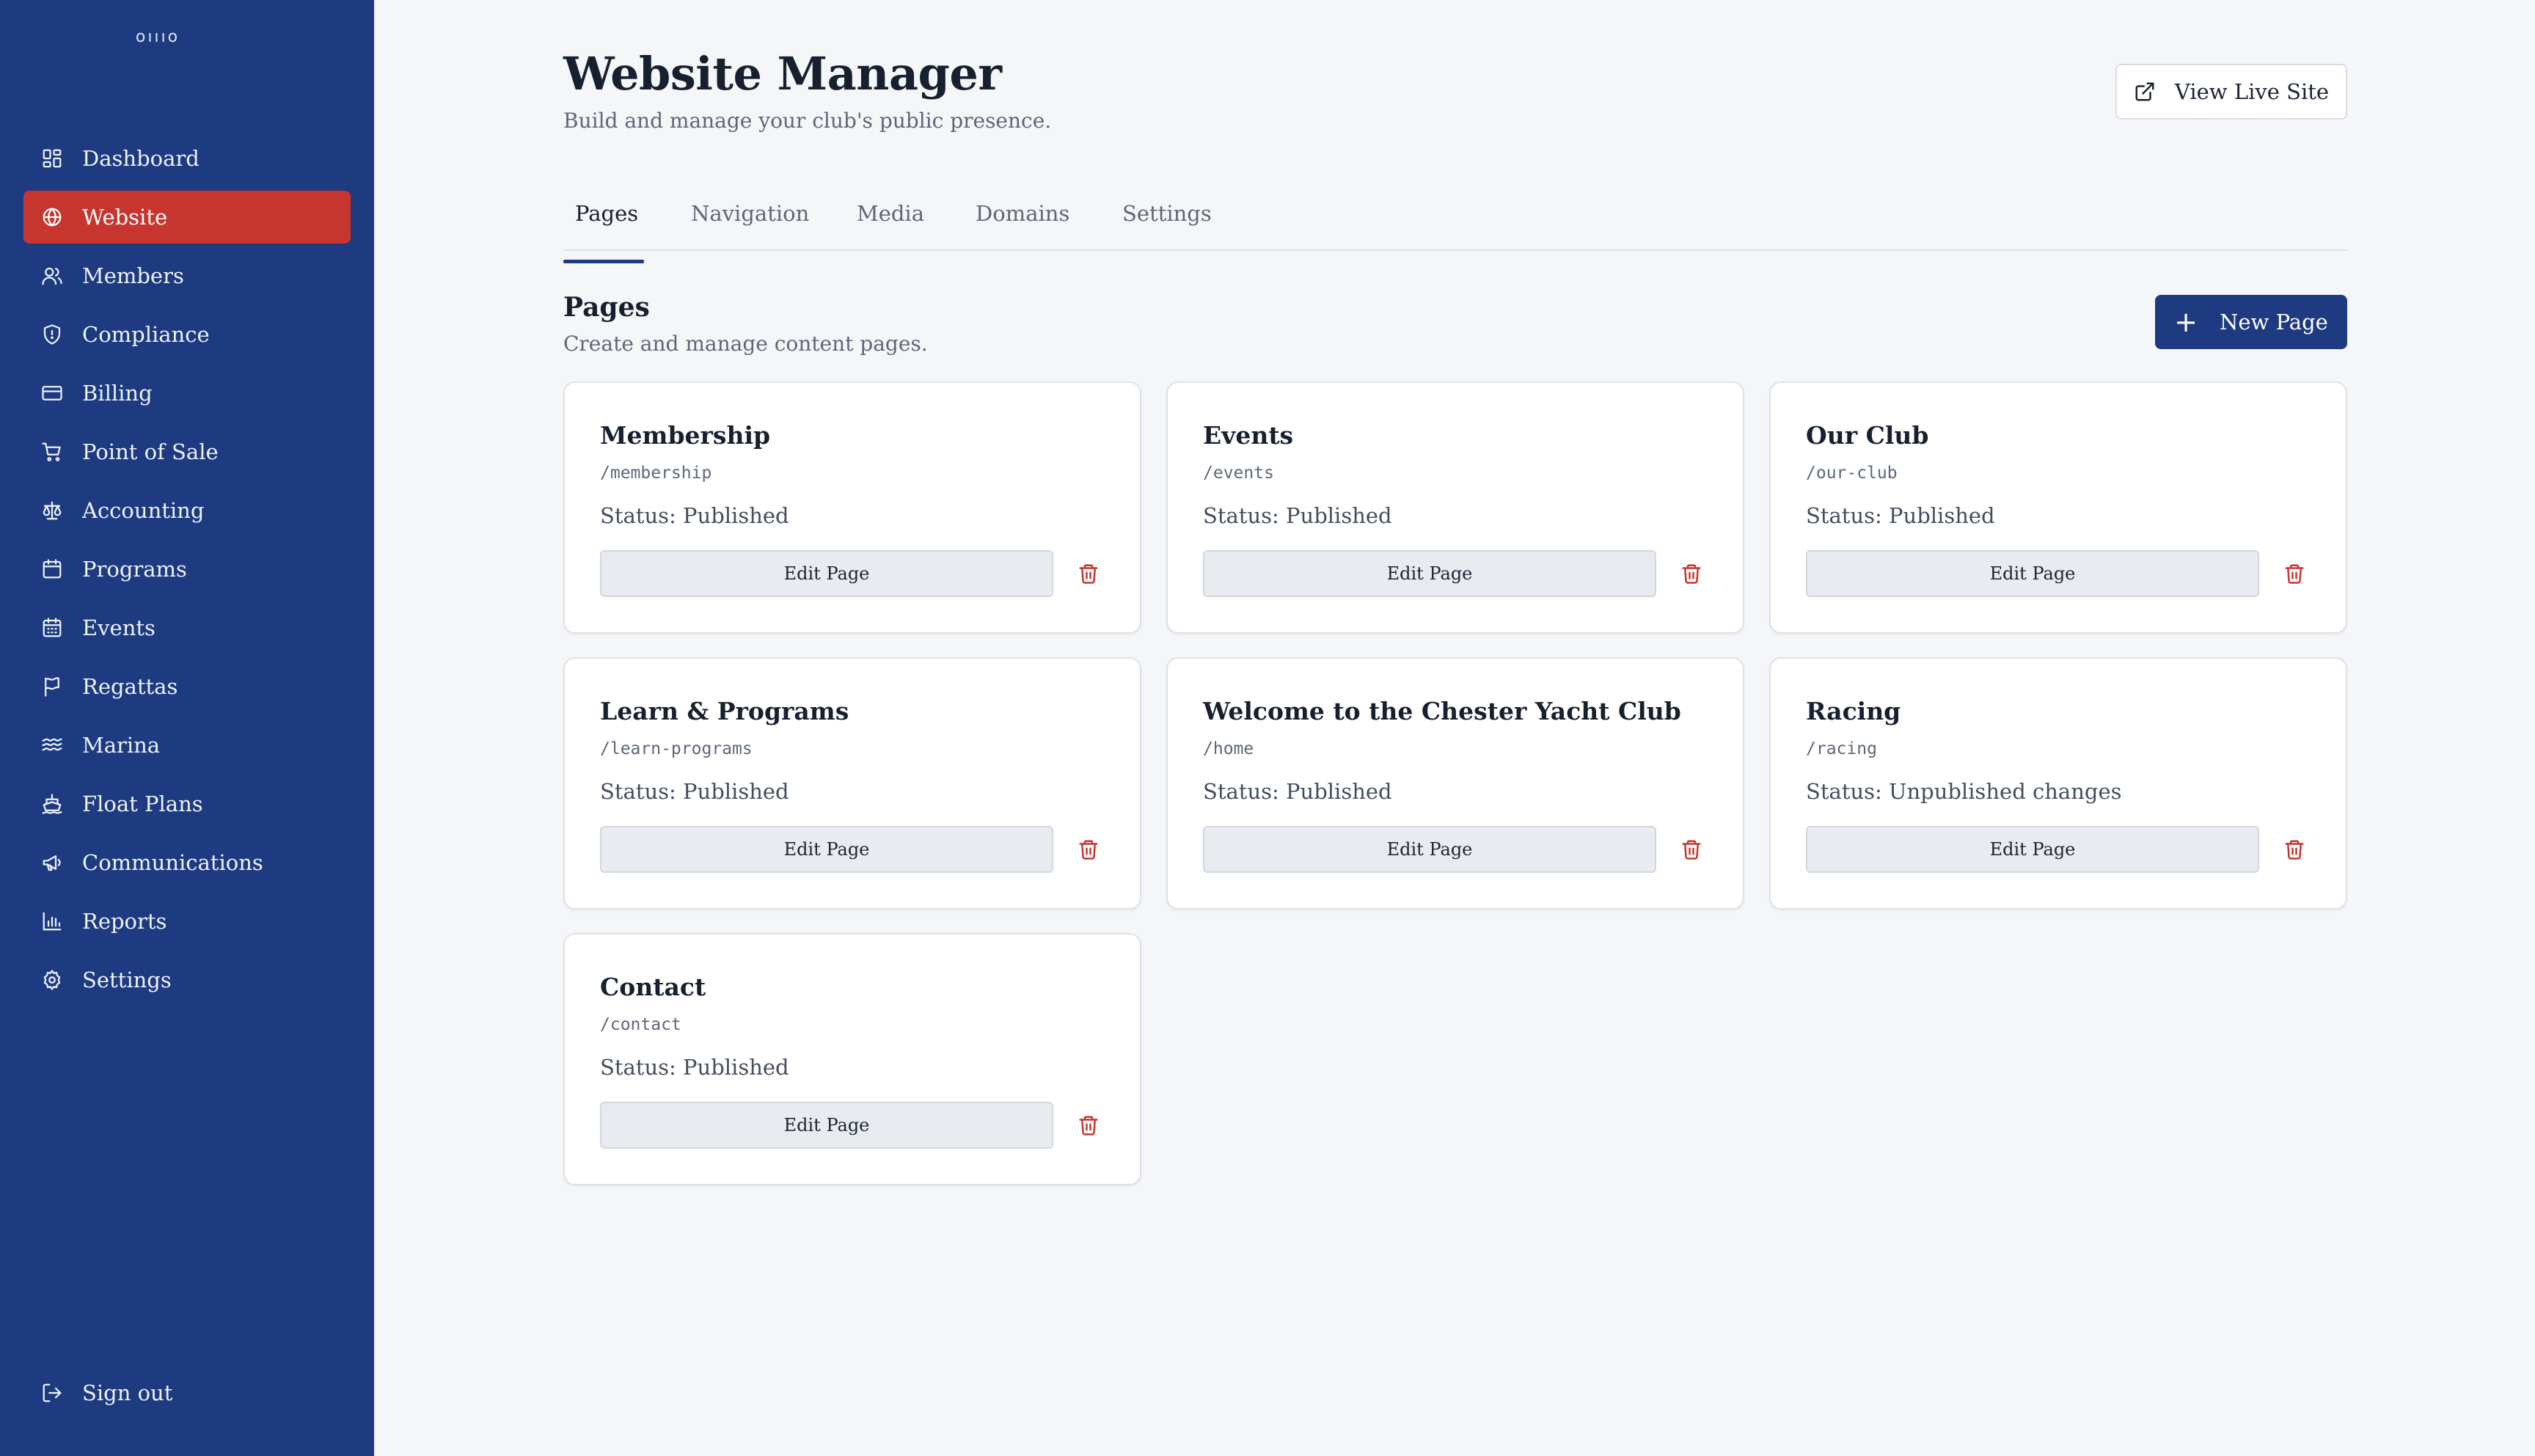  Describe the element at coordinates (2186, 322) in the screenshot. I see `plus-icon: +` at that location.